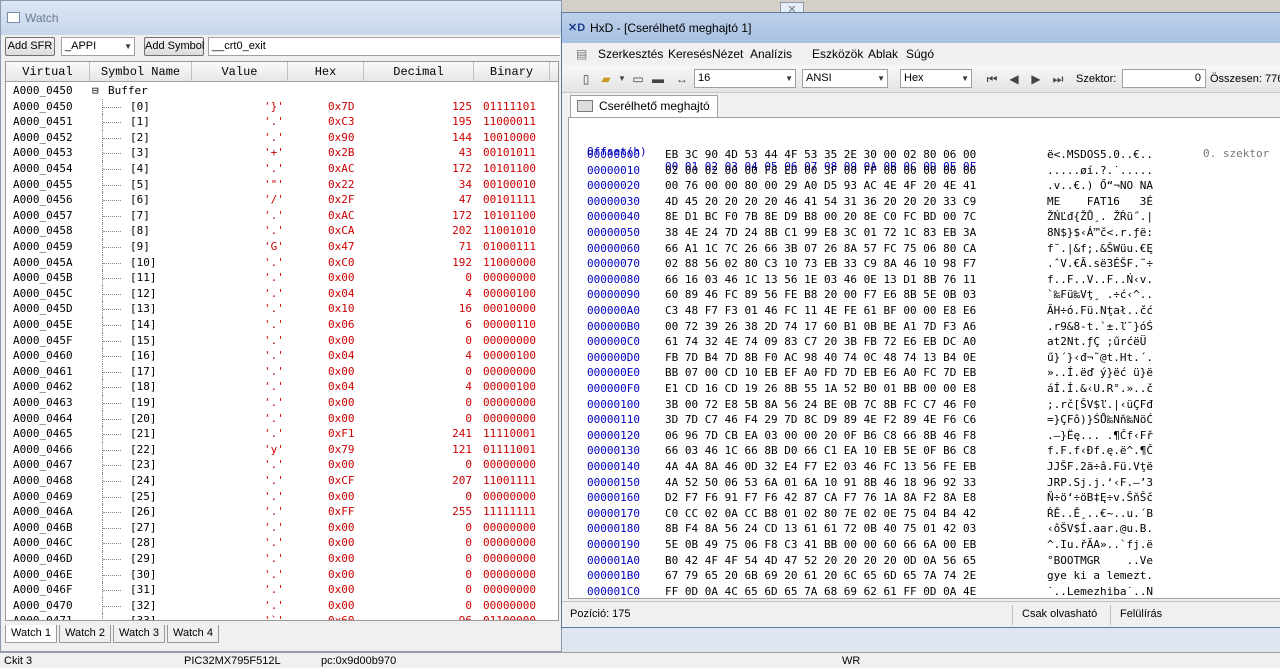 Image resolution: width=1280 pixels, height=668 pixels. What do you see at coordinates (282, 356) in the screenshot?
I see `watch-row: A000_0460 [16] '.' 0x04 4 00000100` at bounding box center [282, 356].